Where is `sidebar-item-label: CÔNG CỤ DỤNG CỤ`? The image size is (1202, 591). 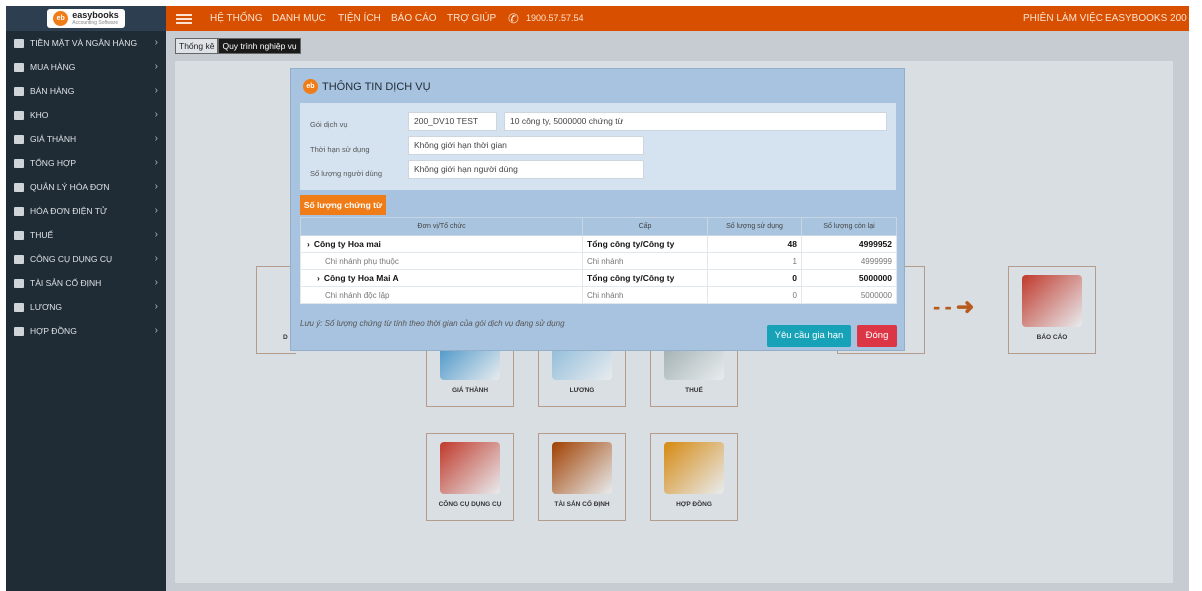
sidebar-item-label: CÔNG CỤ DỤNG CỤ is located at coordinates (71, 259).